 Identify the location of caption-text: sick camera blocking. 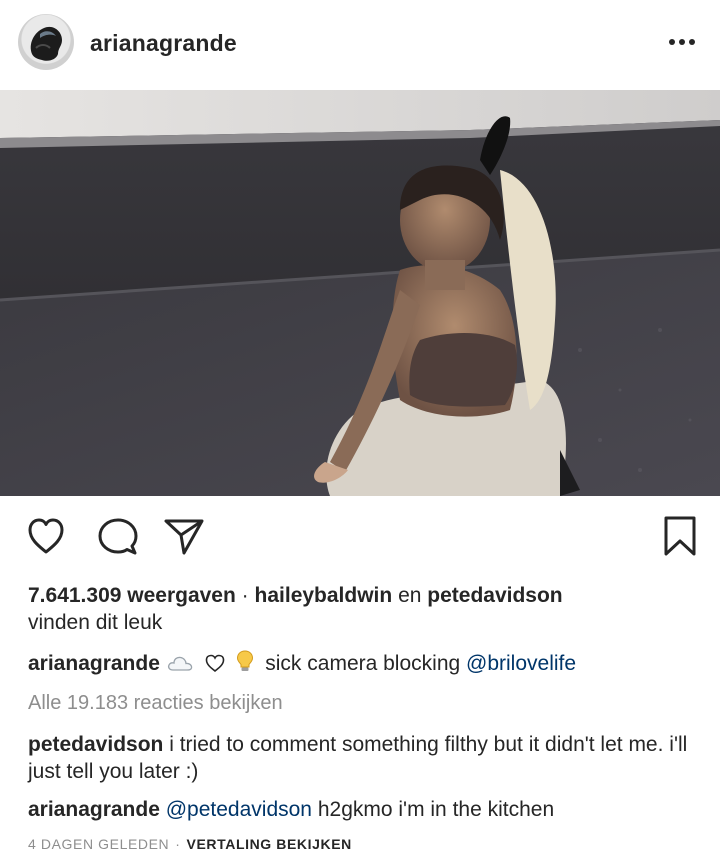
(363, 663).